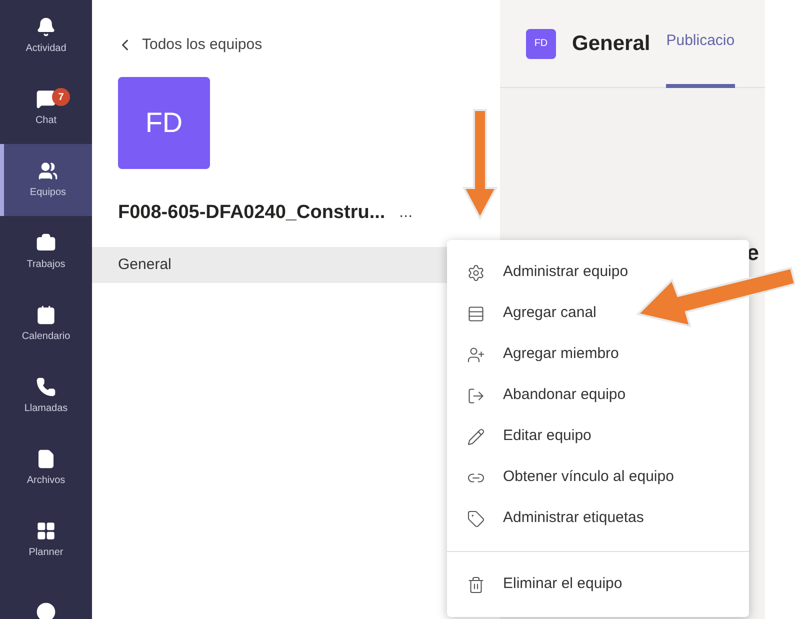 The width and height of the screenshot is (795, 619). I want to click on trash-icon, so click(476, 585).